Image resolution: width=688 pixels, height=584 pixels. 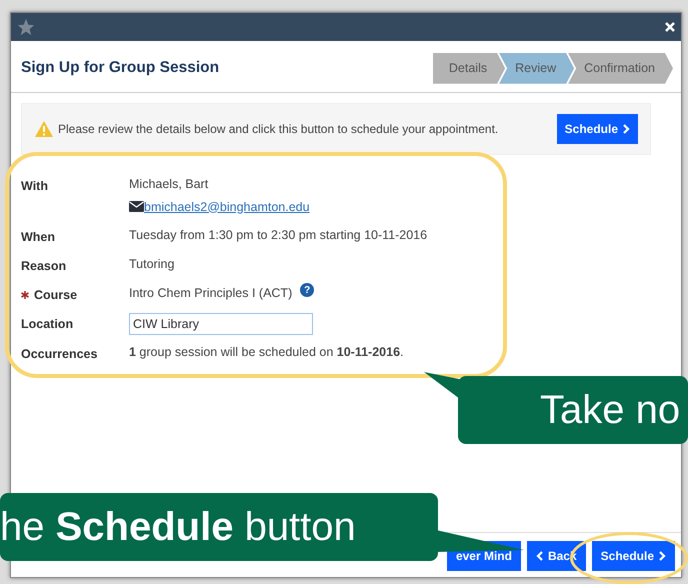 I want to click on field-value: Tutoring, so click(x=151, y=264).